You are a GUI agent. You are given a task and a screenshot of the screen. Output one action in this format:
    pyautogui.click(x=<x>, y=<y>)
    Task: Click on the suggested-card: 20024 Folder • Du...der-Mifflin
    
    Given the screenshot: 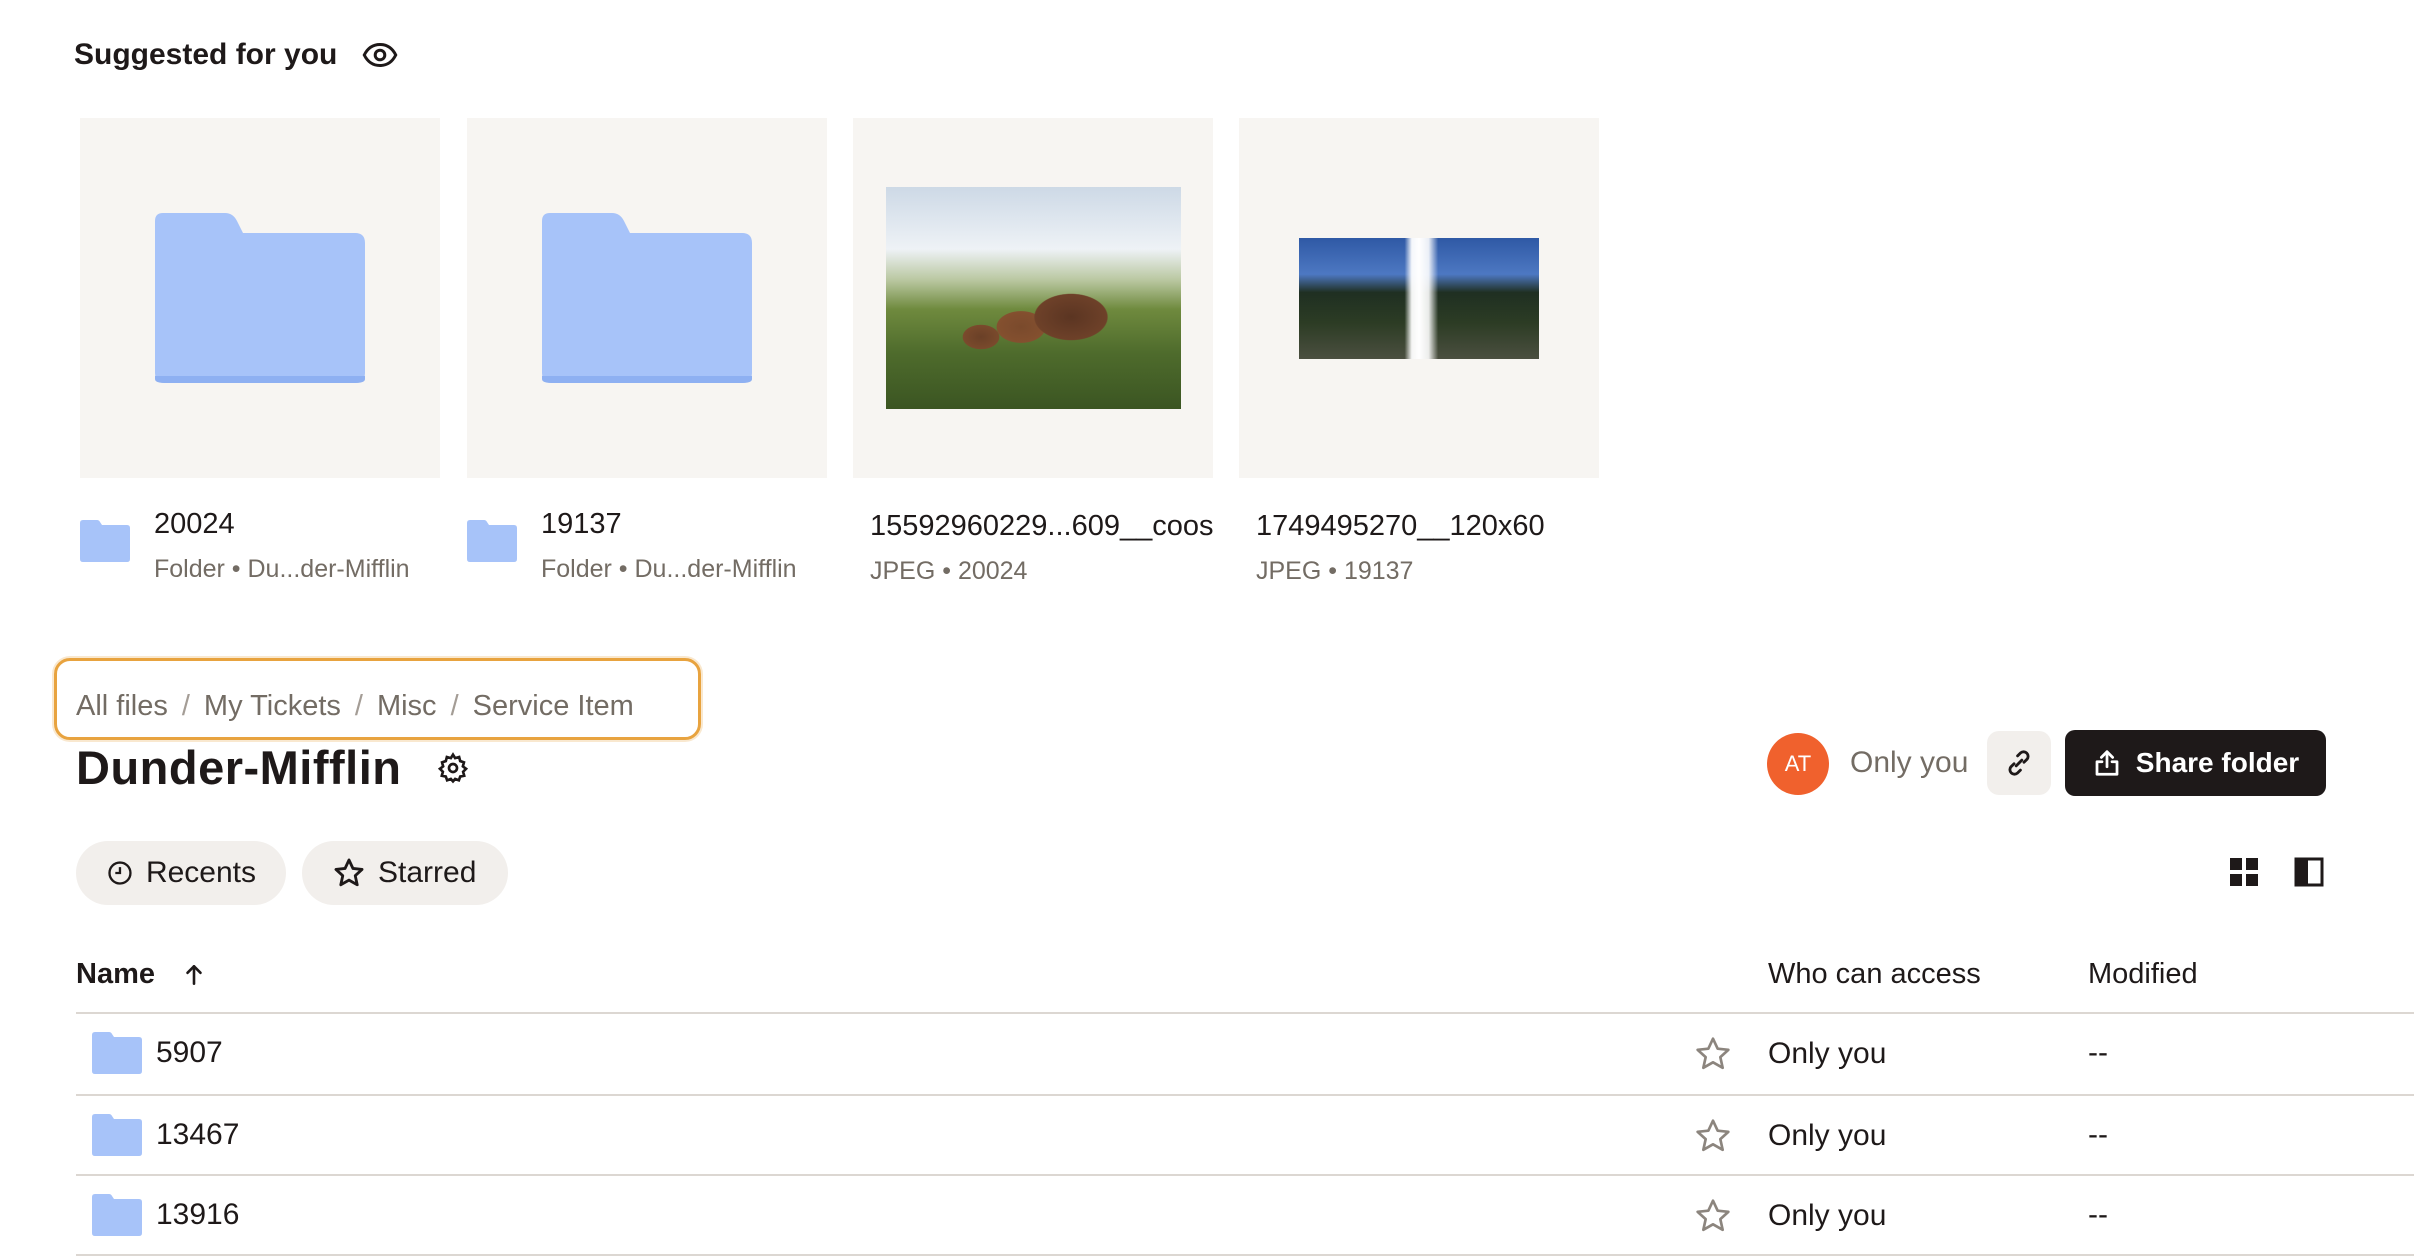 What is the action you would take?
    pyautogui.click(x=261, y=350)
    